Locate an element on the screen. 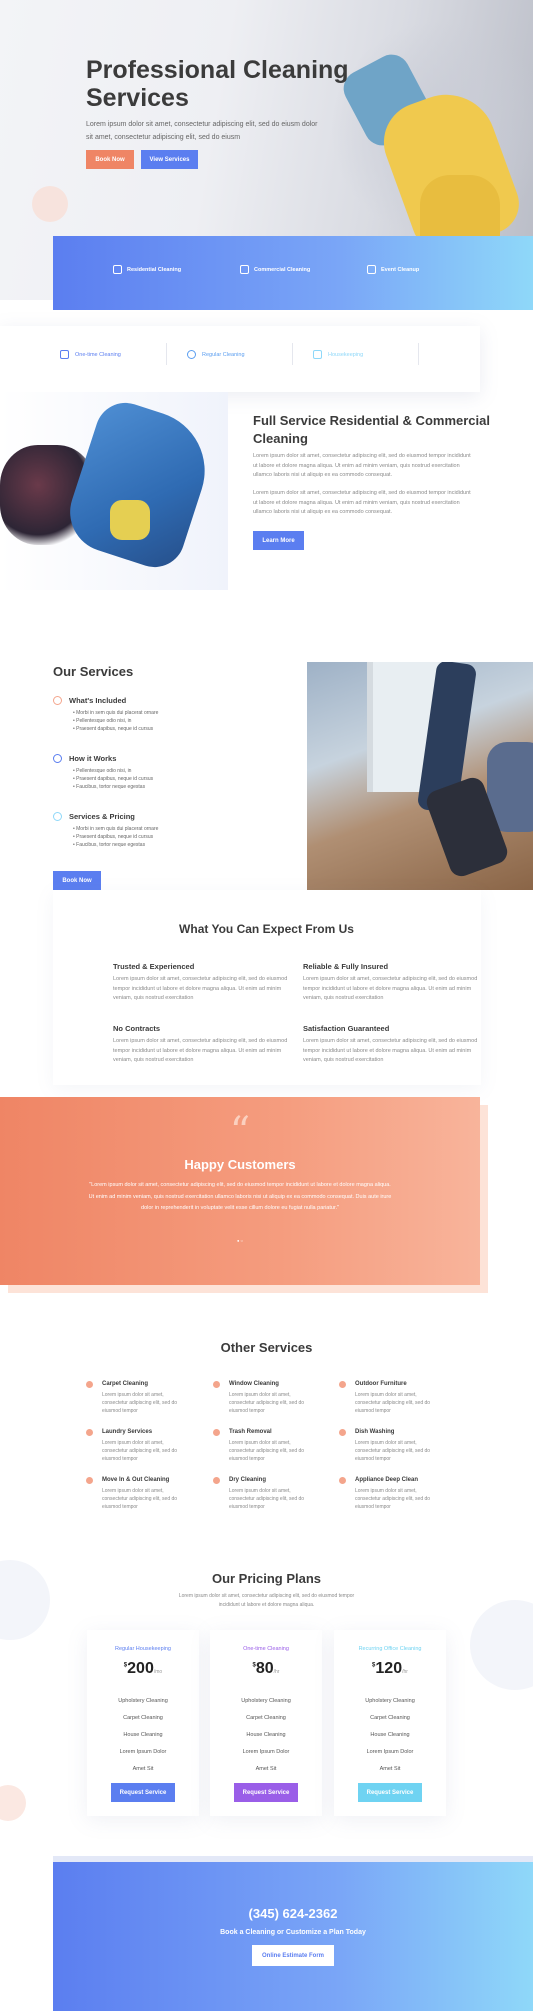  plan-feature: Upholstery Cleaning is located at coordinates (143, 1701).